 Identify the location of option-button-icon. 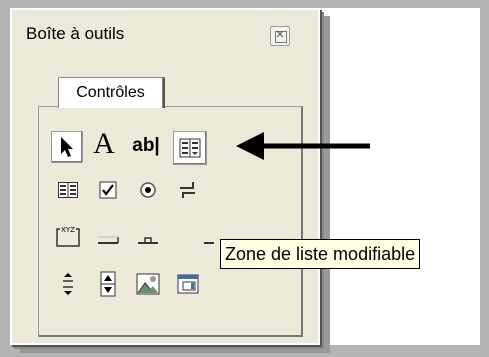
(148, 190).